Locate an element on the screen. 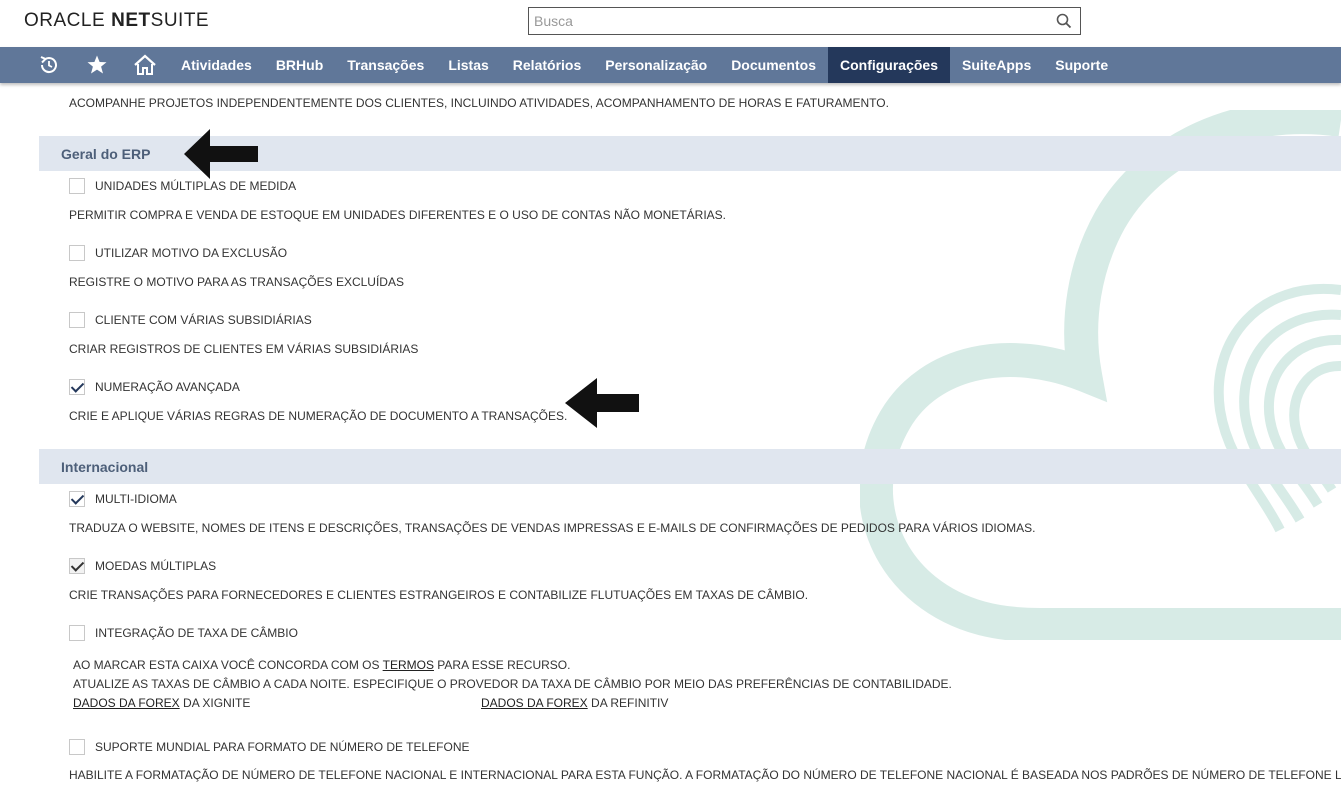  feature-row: NUMERAÇÃO AVANÇADA is located at coordinates (154, 387).